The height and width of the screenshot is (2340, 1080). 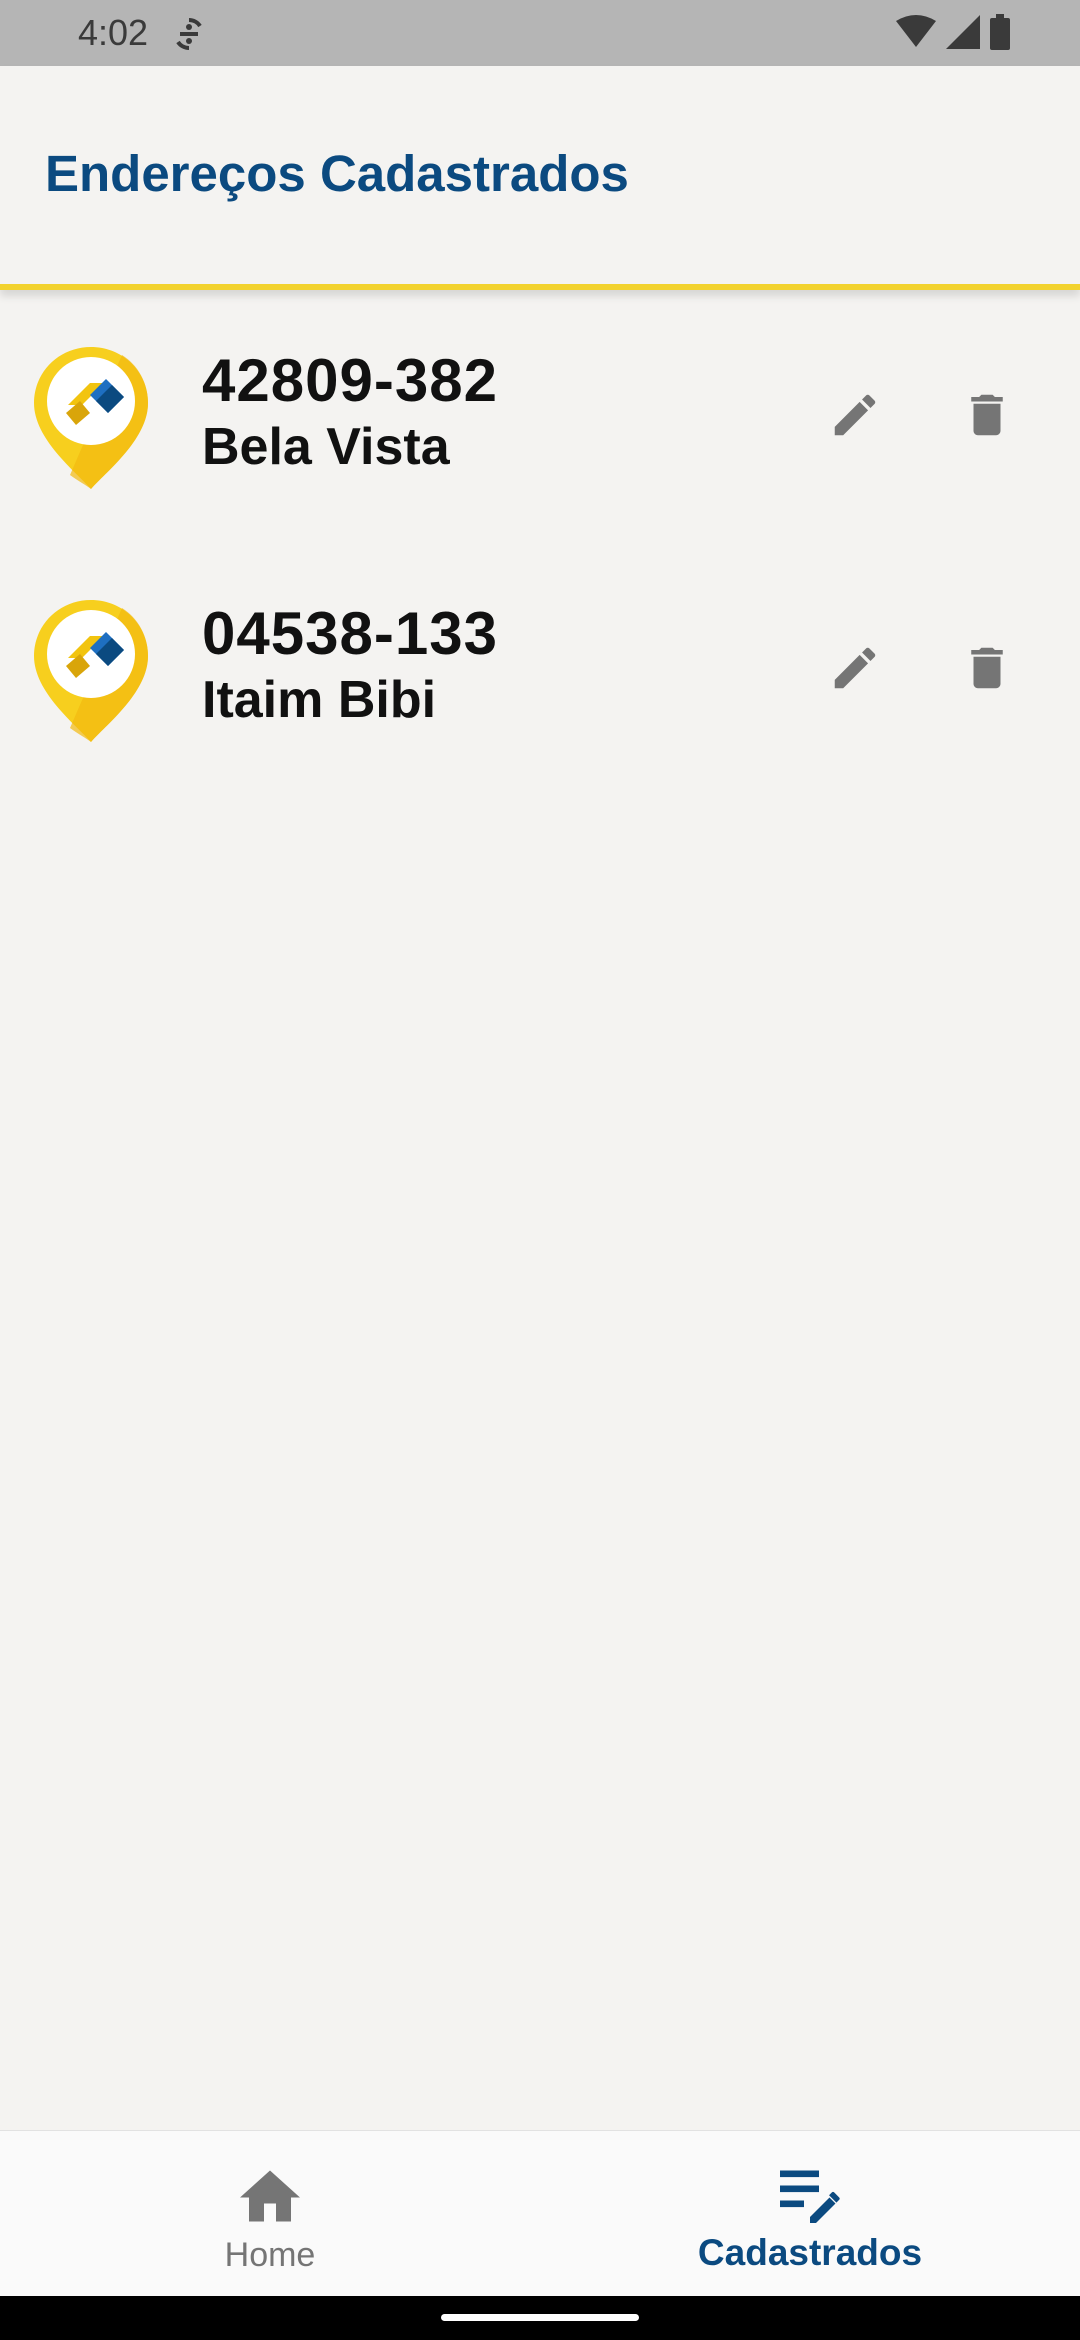 I want to click on page-title: Endereços Cadastrados, so click(x=337, y=173).